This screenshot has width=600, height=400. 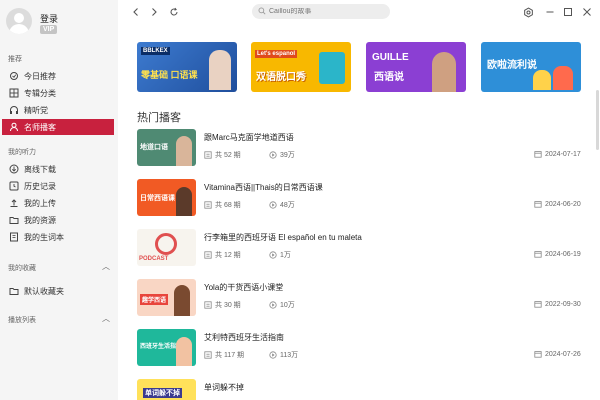 What do you see at coordinates (283, 237) in the screenshot?
I see `podcast-title: 行李箱里的西班牙语 El español en tu maleta` at bounding box center [283, 237].